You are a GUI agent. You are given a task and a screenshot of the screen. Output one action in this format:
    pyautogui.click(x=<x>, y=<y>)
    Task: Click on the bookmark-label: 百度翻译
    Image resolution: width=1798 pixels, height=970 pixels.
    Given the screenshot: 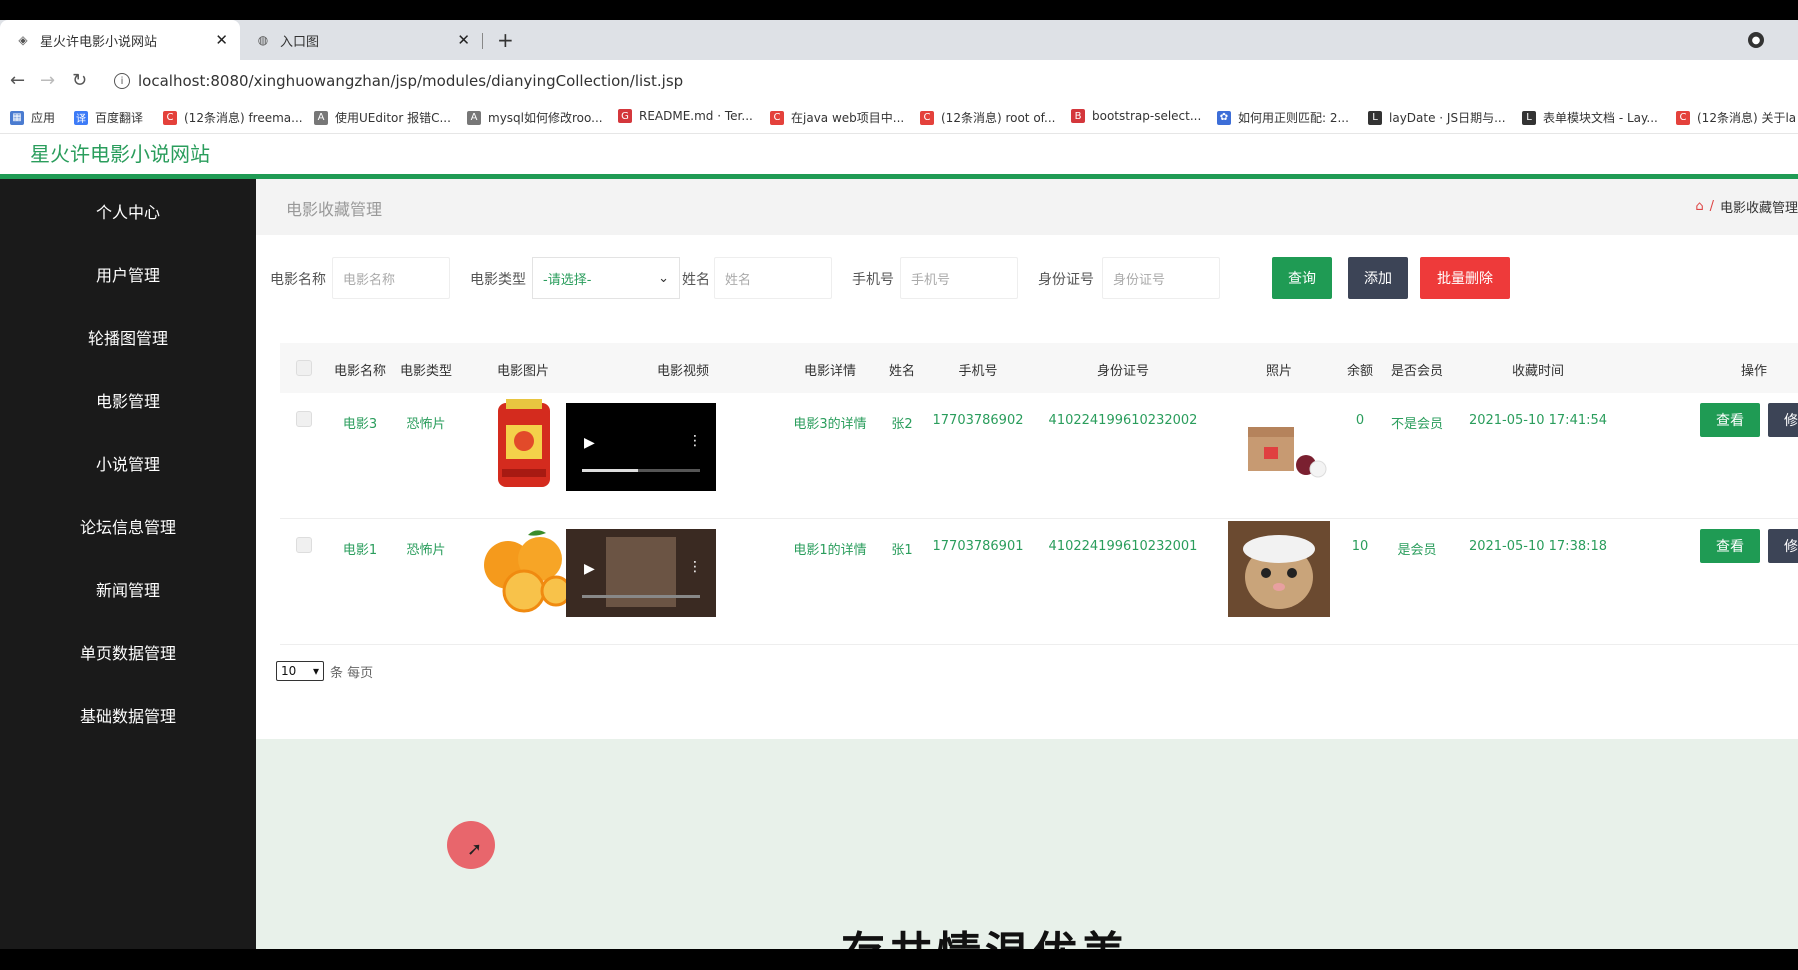 What is the action you would take?
    pyautogui.click(x=119, y=118)
    